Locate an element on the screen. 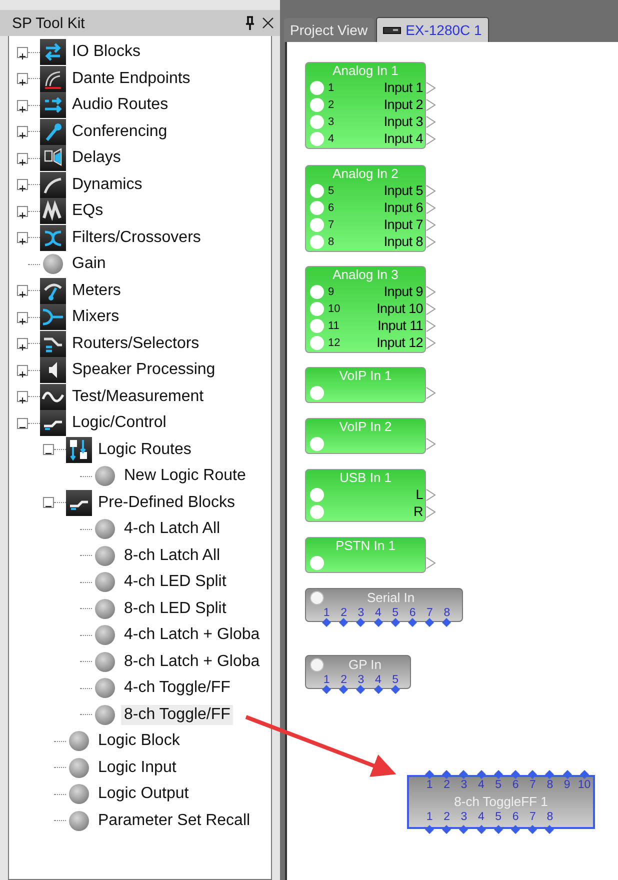 Image resolution: width=618 pixels, height=880 pixels. logic-block: GP In 1 2 3 4 5 is located at coordinates (358, 672).